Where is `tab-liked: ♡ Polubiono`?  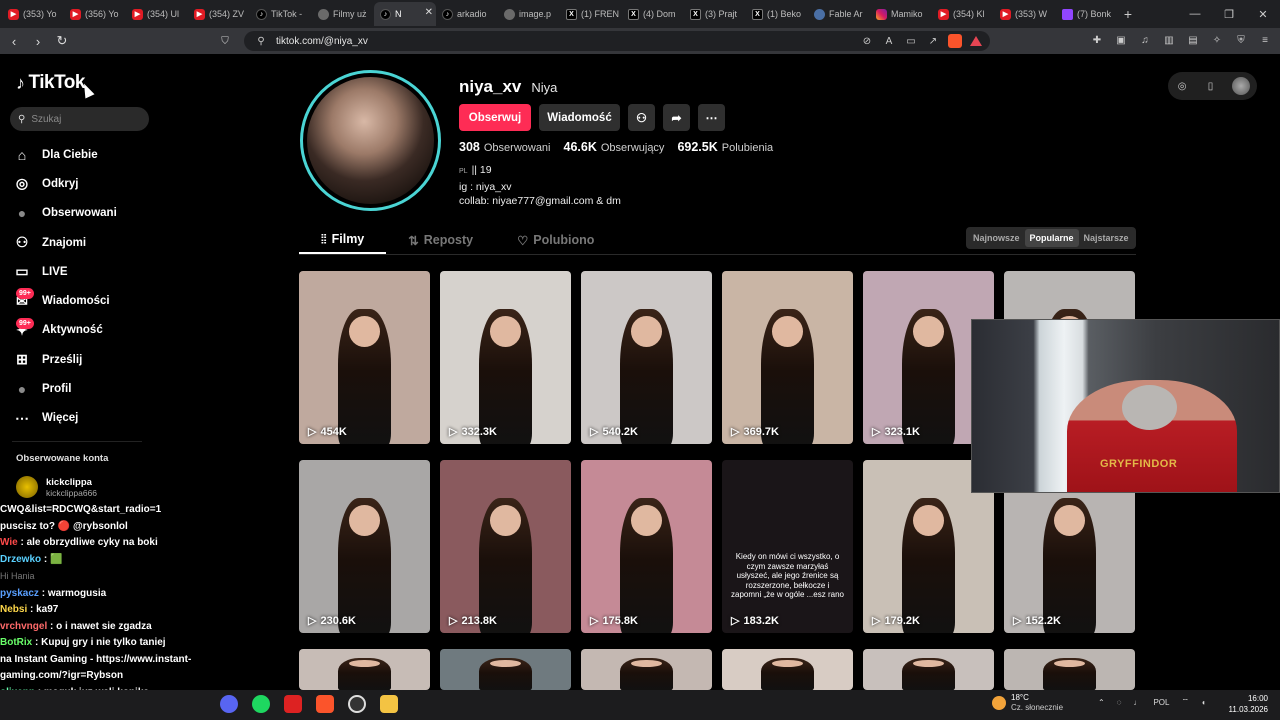
tab-liked: ♡ Polubiono is located at coordinates (555, 240).